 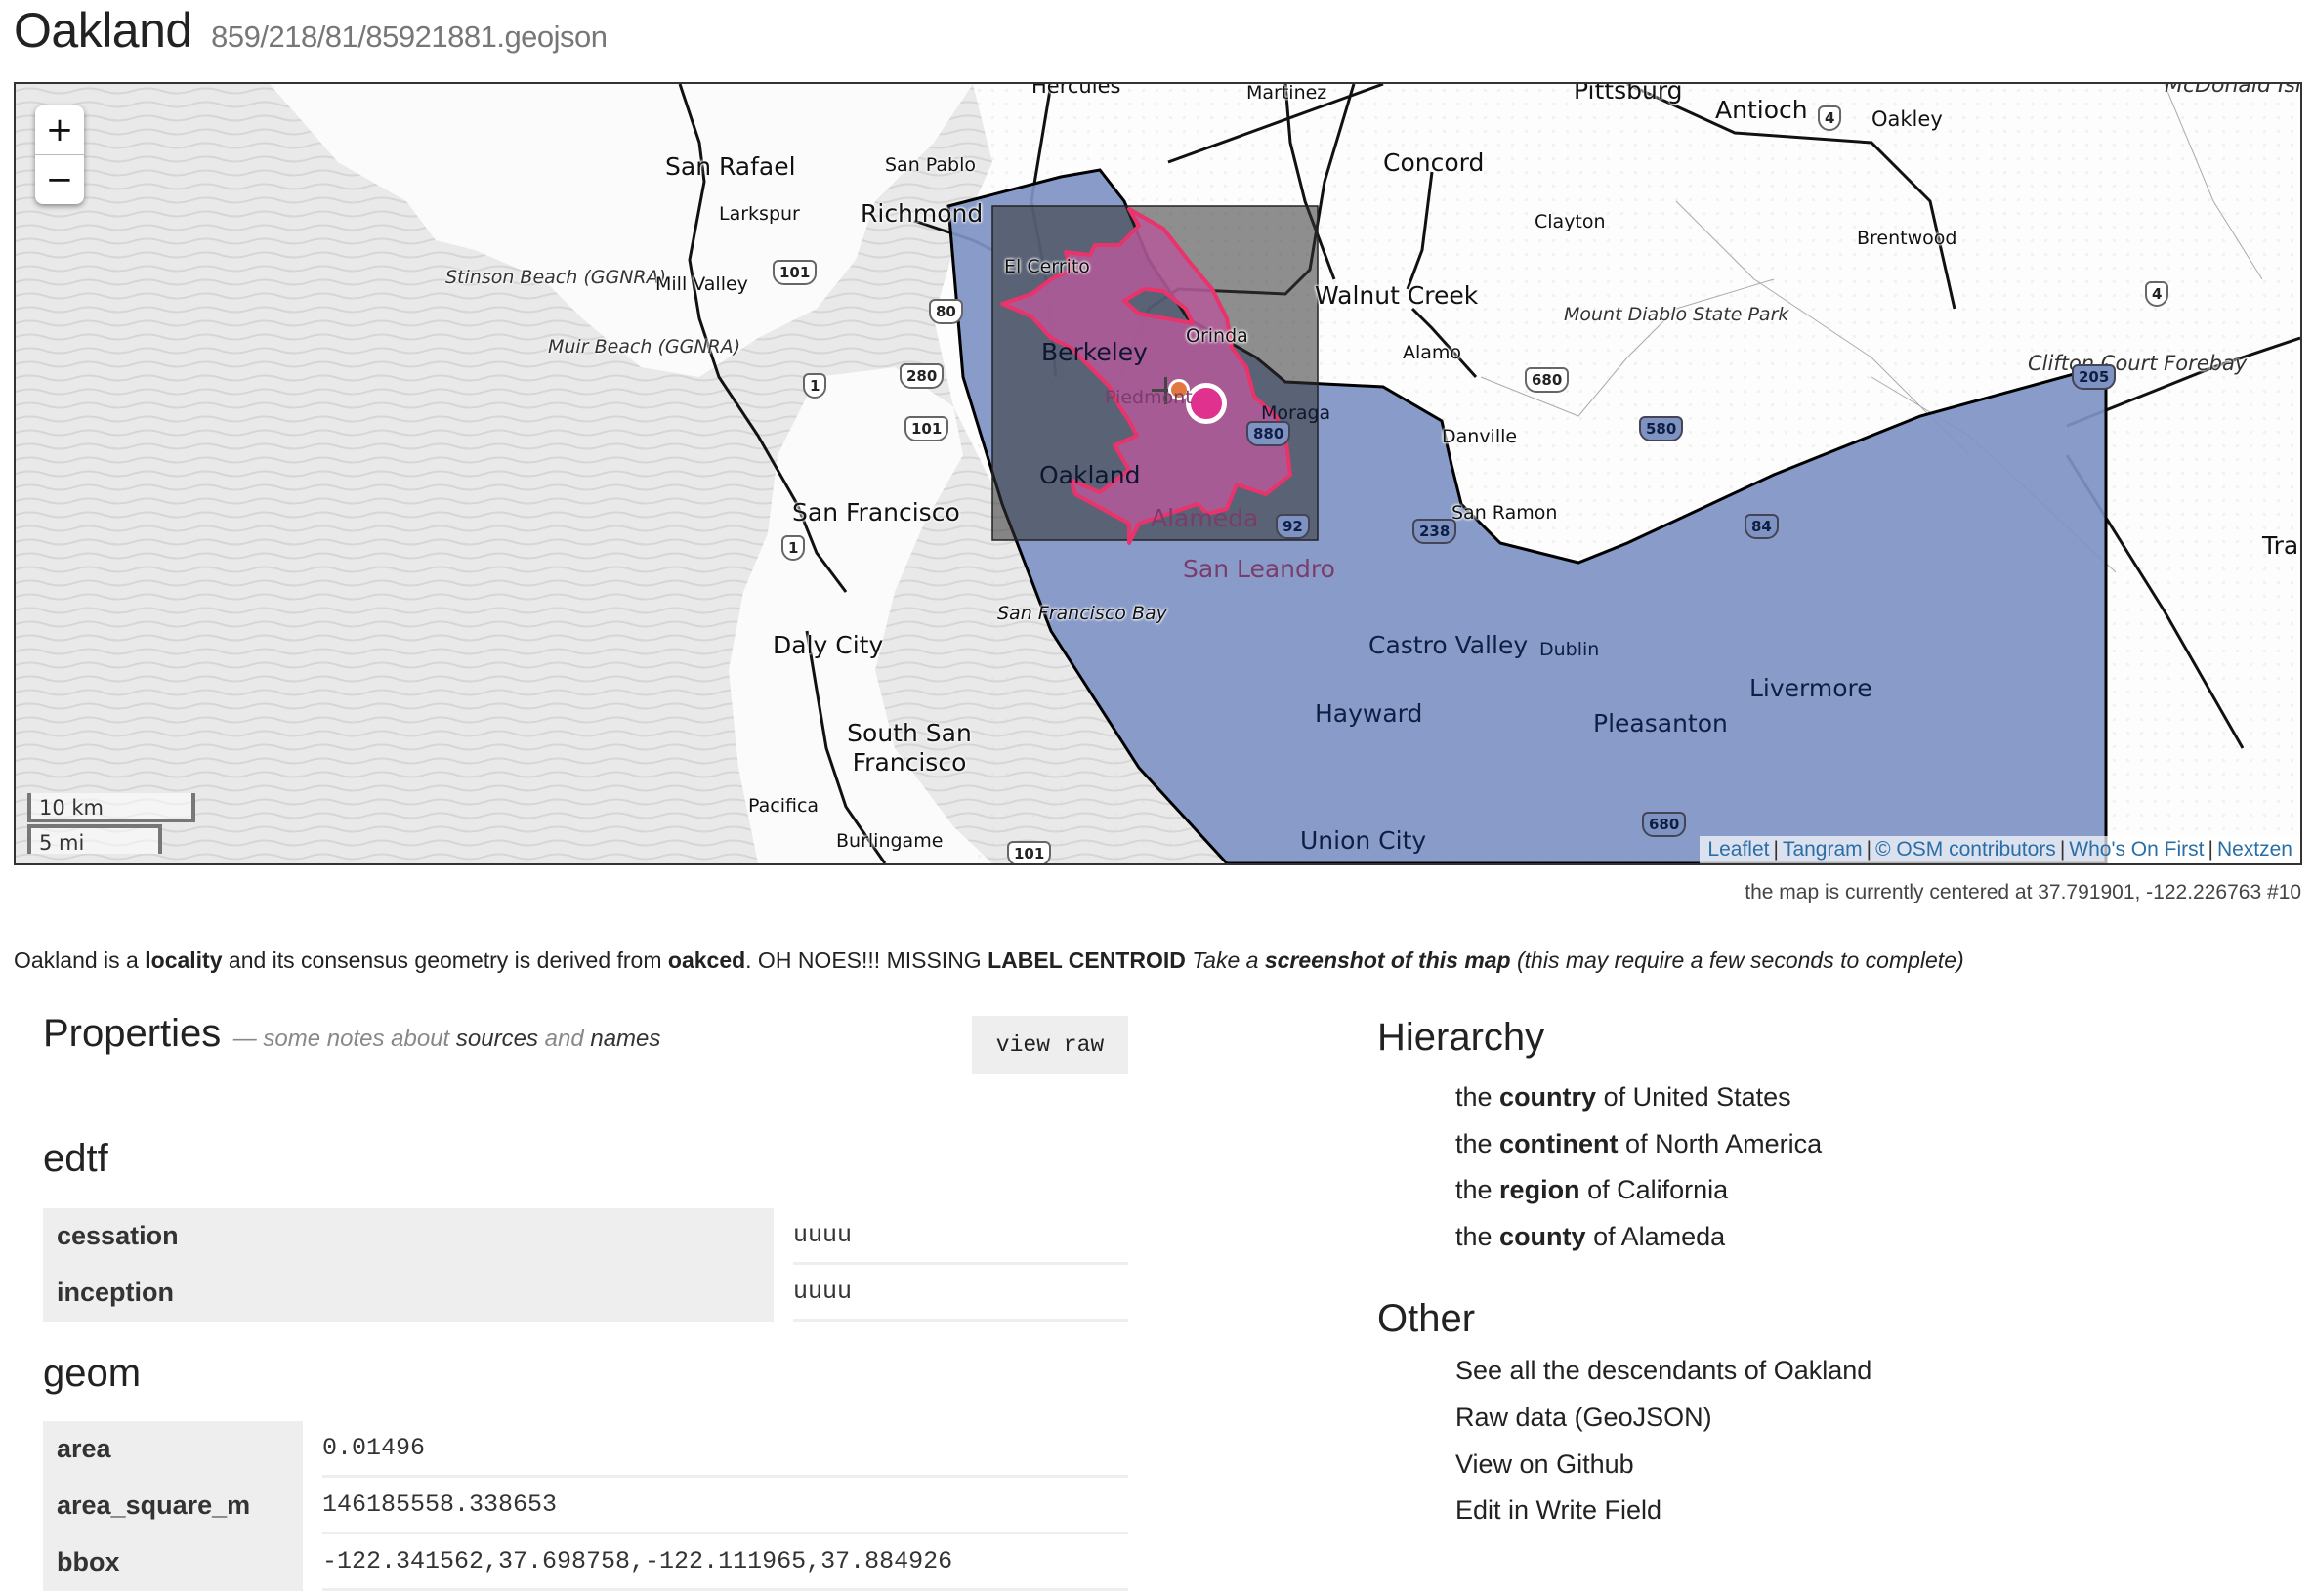 I want to click on hierarchy-link: United States, so click(x=1712, y=1097).